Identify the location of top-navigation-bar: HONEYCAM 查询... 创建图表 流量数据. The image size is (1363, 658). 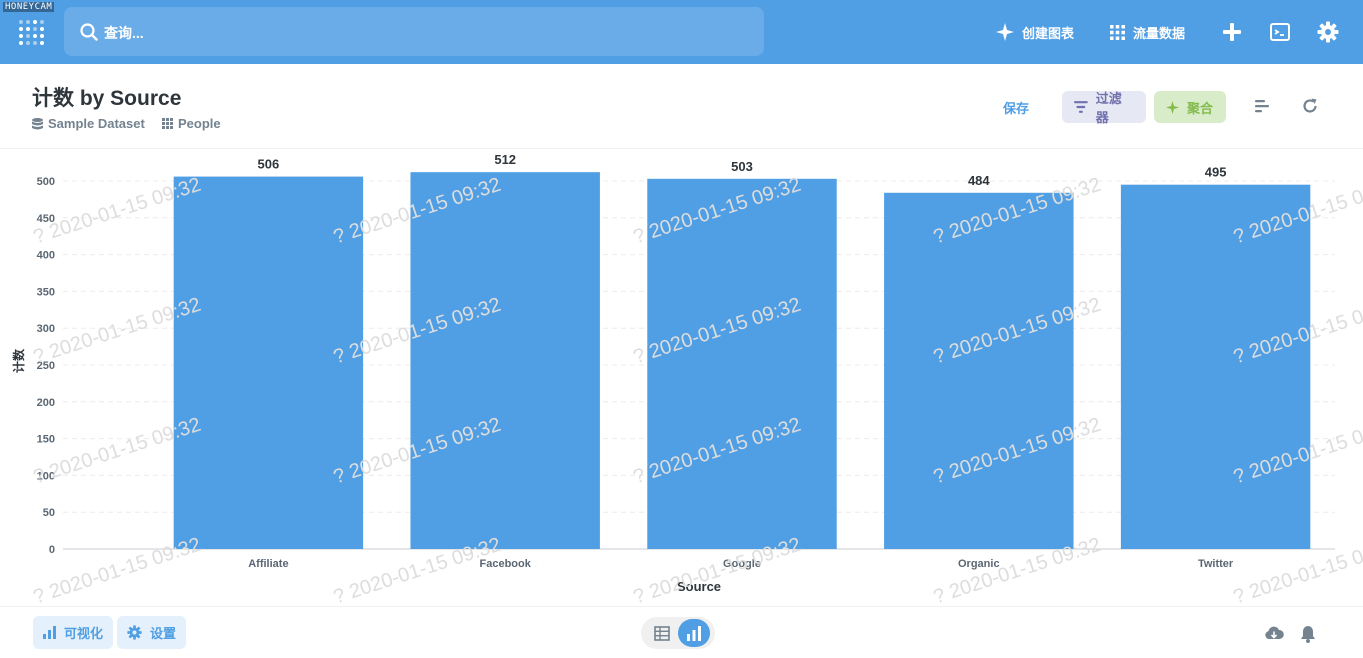
(681, 32).